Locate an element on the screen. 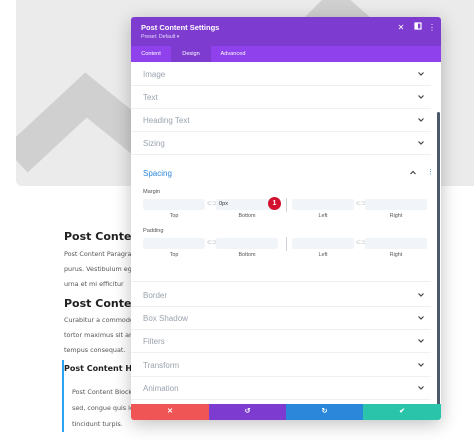 Image resolution: width=474 pixels, height=440 pixels. padding-top-input is located at coordinates (174, 243).